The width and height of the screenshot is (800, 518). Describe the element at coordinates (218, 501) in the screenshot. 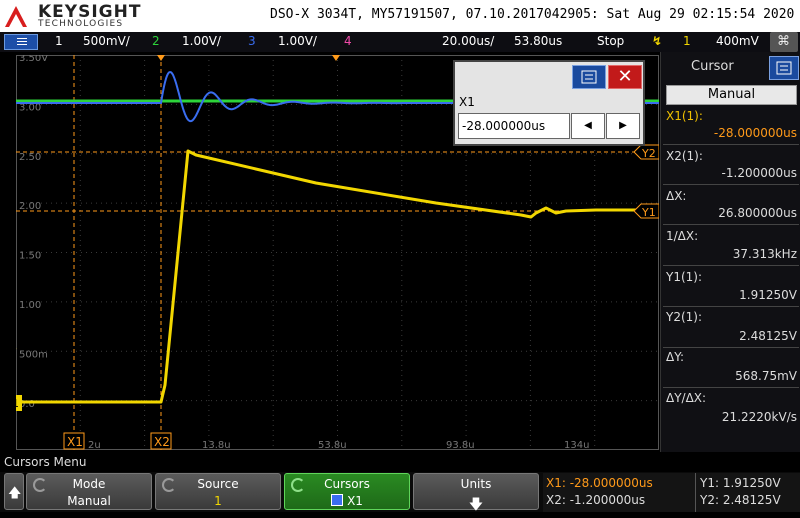

I see `source-softkey-value: 1` at that location.